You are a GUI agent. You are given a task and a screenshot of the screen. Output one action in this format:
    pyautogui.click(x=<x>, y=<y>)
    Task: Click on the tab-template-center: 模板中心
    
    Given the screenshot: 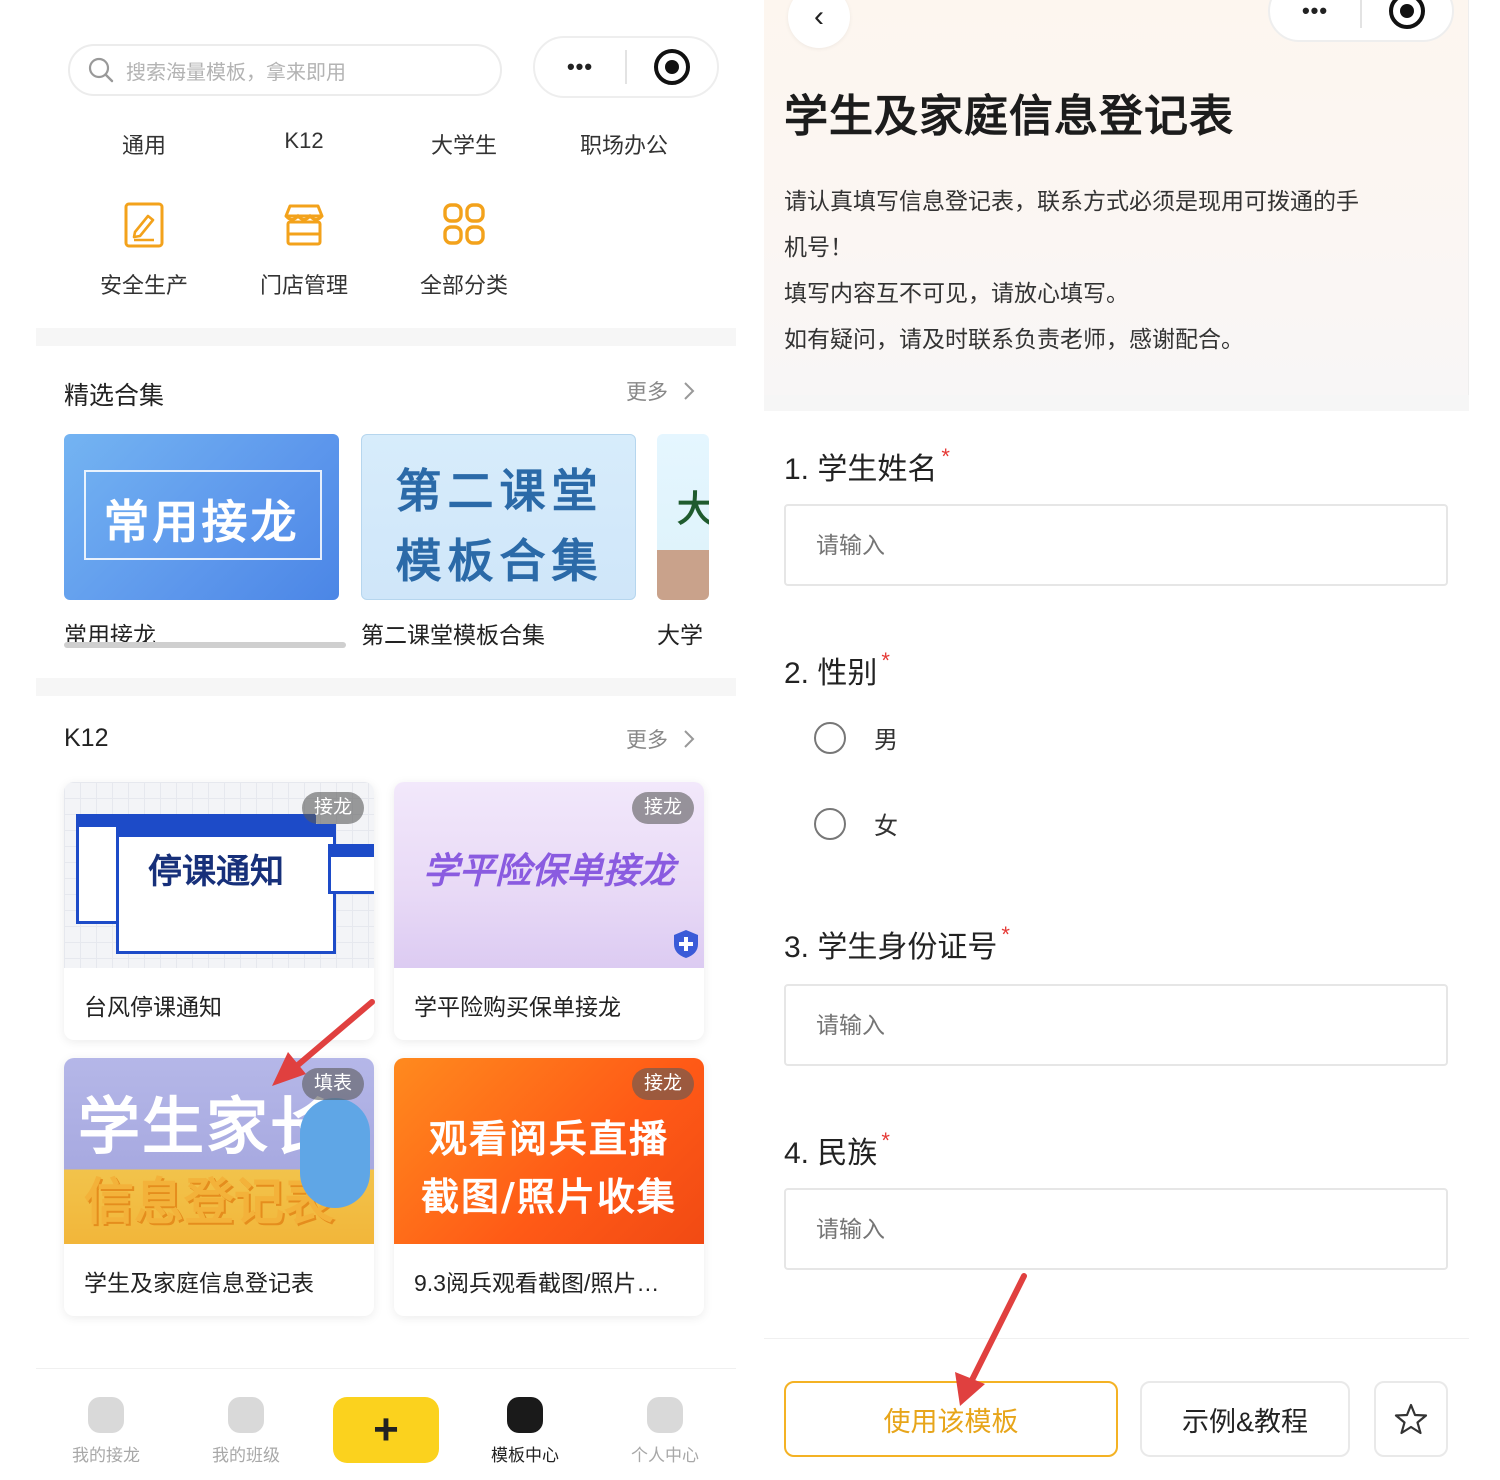 What is the action you would take?
    pyautogui.click(x=525, y=1431)
    